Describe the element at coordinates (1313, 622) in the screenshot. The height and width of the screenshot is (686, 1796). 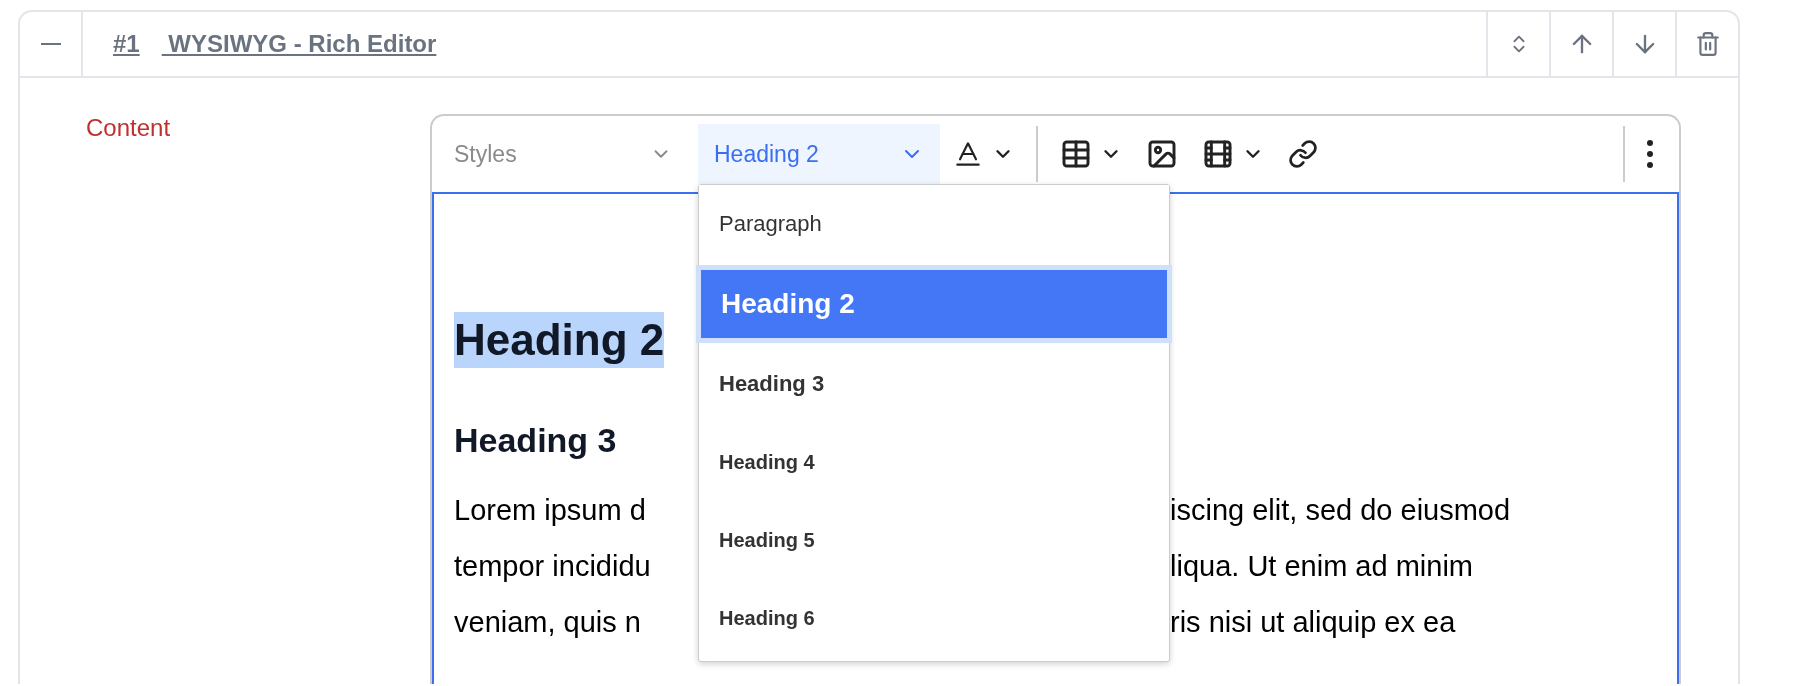
I see `paragraph-text: ris nisi ut aliquip ex ea` at that location.